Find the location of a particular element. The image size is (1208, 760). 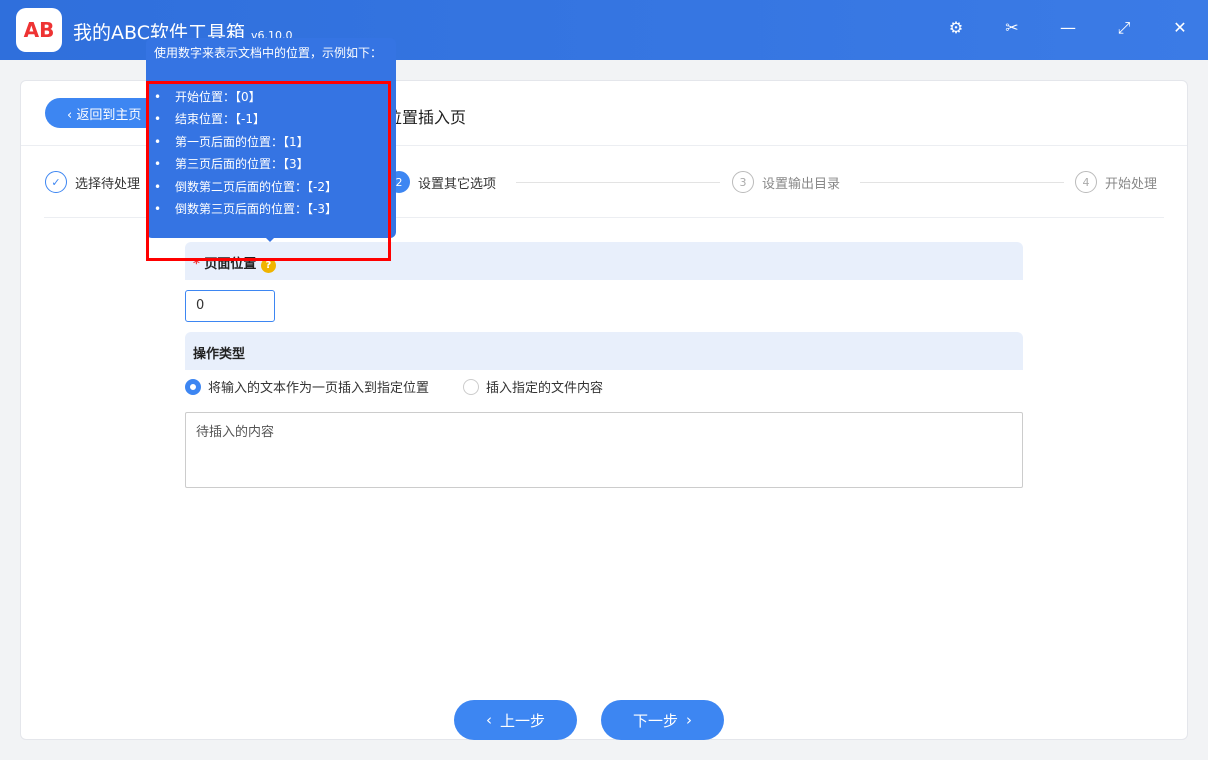

circle-chevron-left-icon: ‹ is located at coordinates (488, 720).